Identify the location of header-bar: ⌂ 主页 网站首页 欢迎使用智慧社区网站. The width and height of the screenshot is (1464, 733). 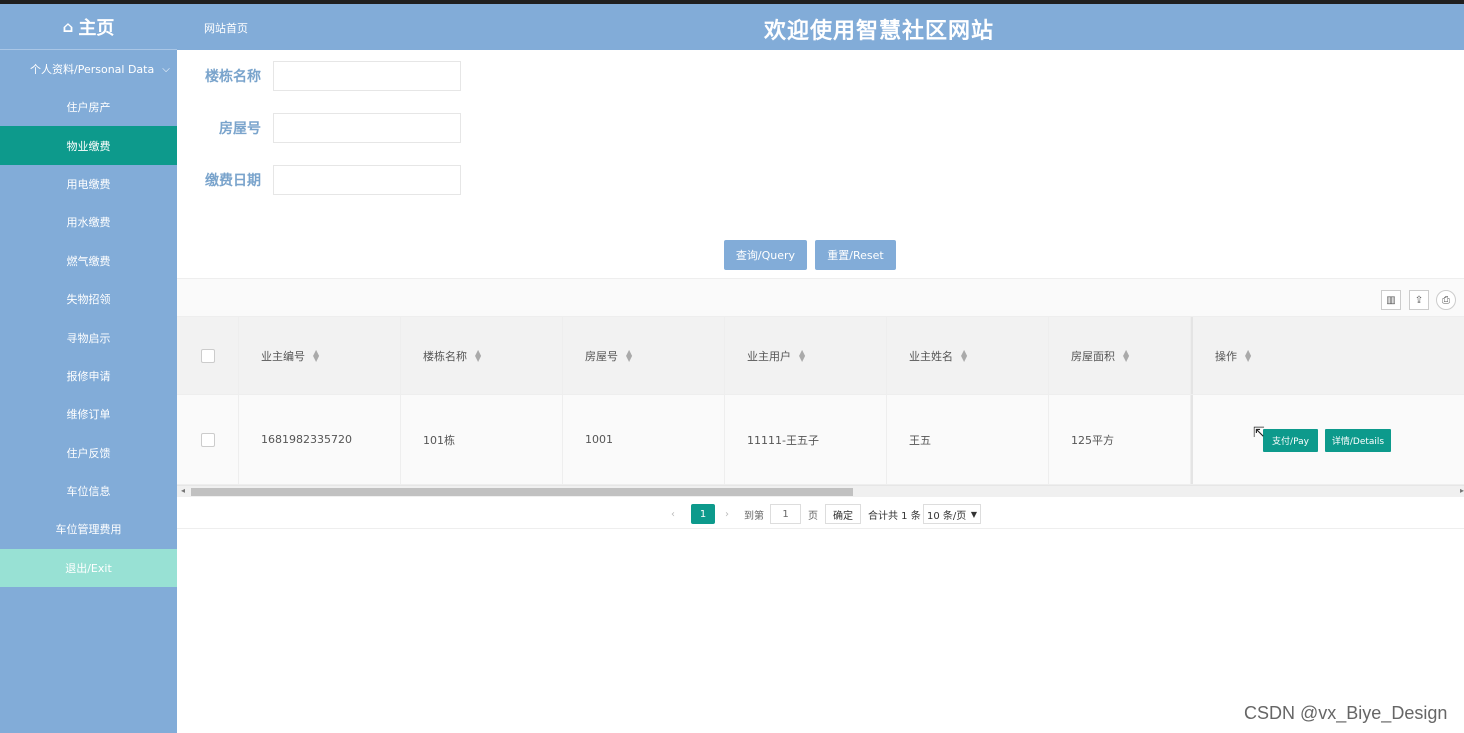
(732, 27).